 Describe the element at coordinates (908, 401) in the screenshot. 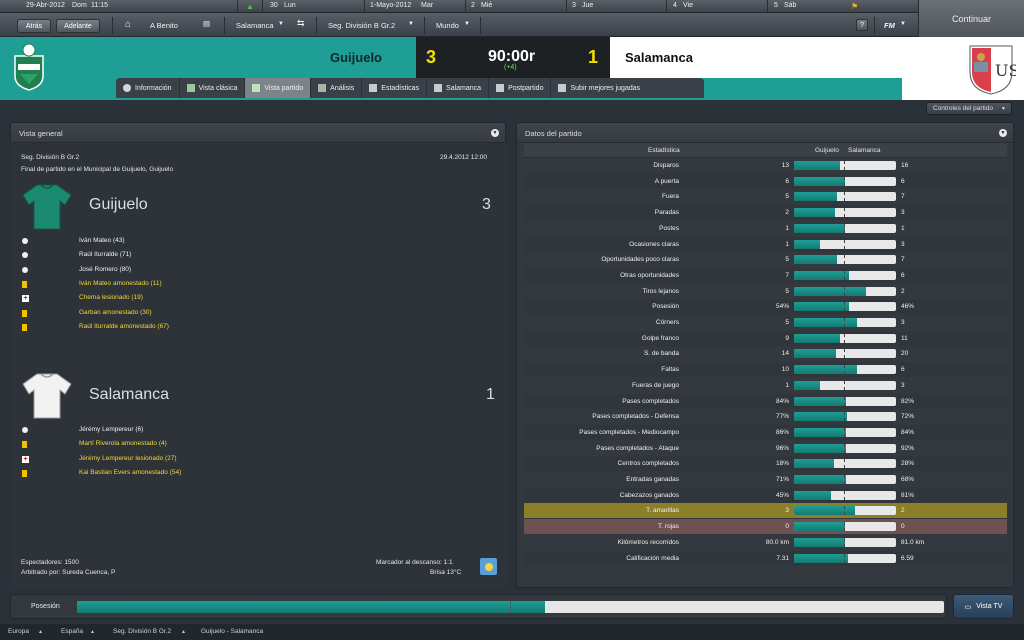

I see `stat-away-value: 82%` at that location.